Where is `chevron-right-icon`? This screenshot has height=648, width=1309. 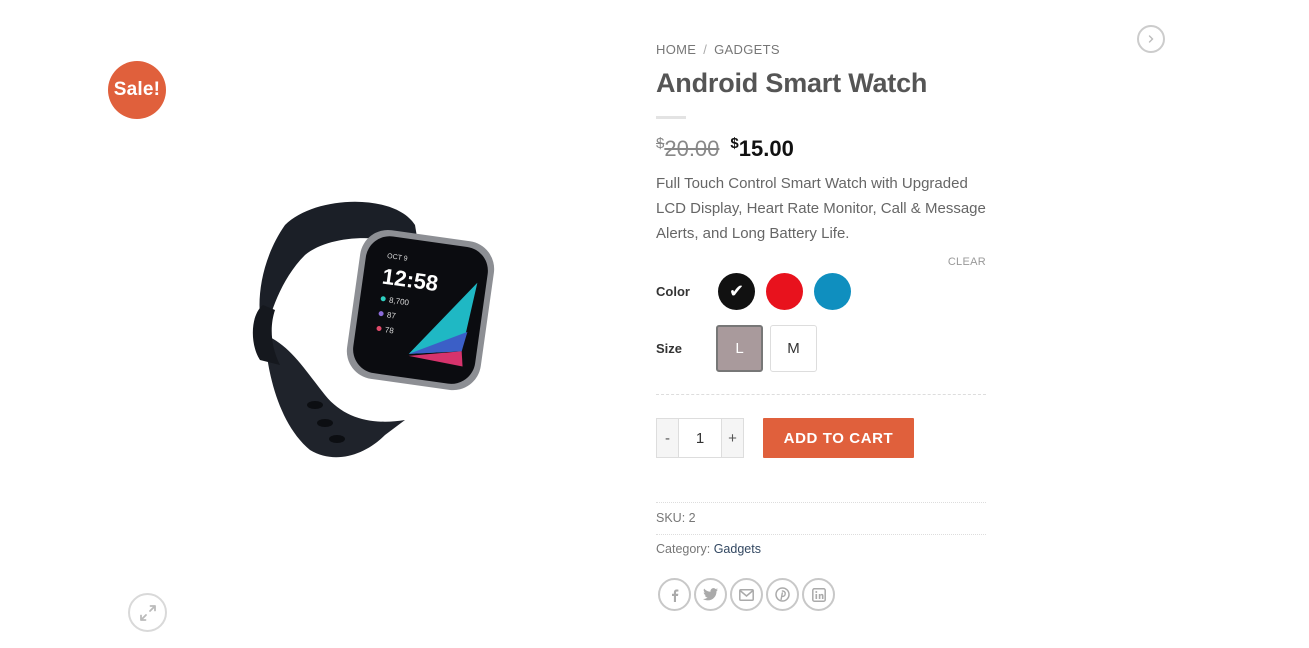
chevron-right-icon is located at coordinates (1151, 39).